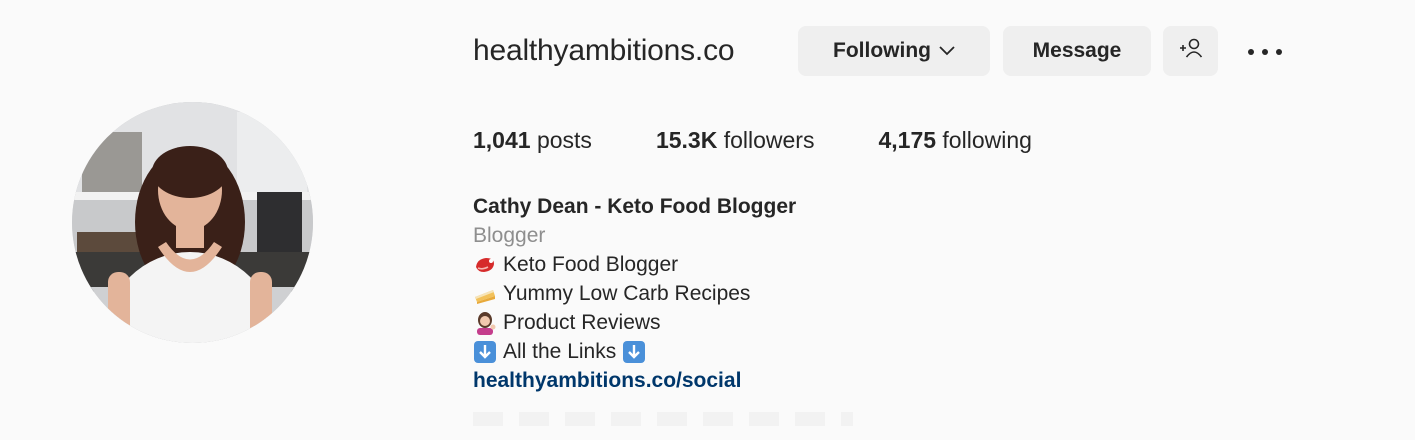 This screenshot has height=440, width=1415. Describe the element at coordinates (485, 323) in the screenshot. I see `woman-tipping-hand-emoji-icon` at that location.